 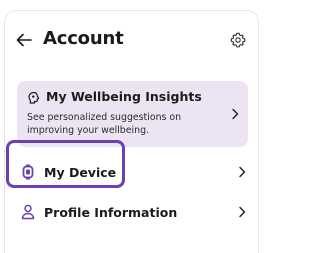 I want to click on watch-icon, so click(x=28, y=172).